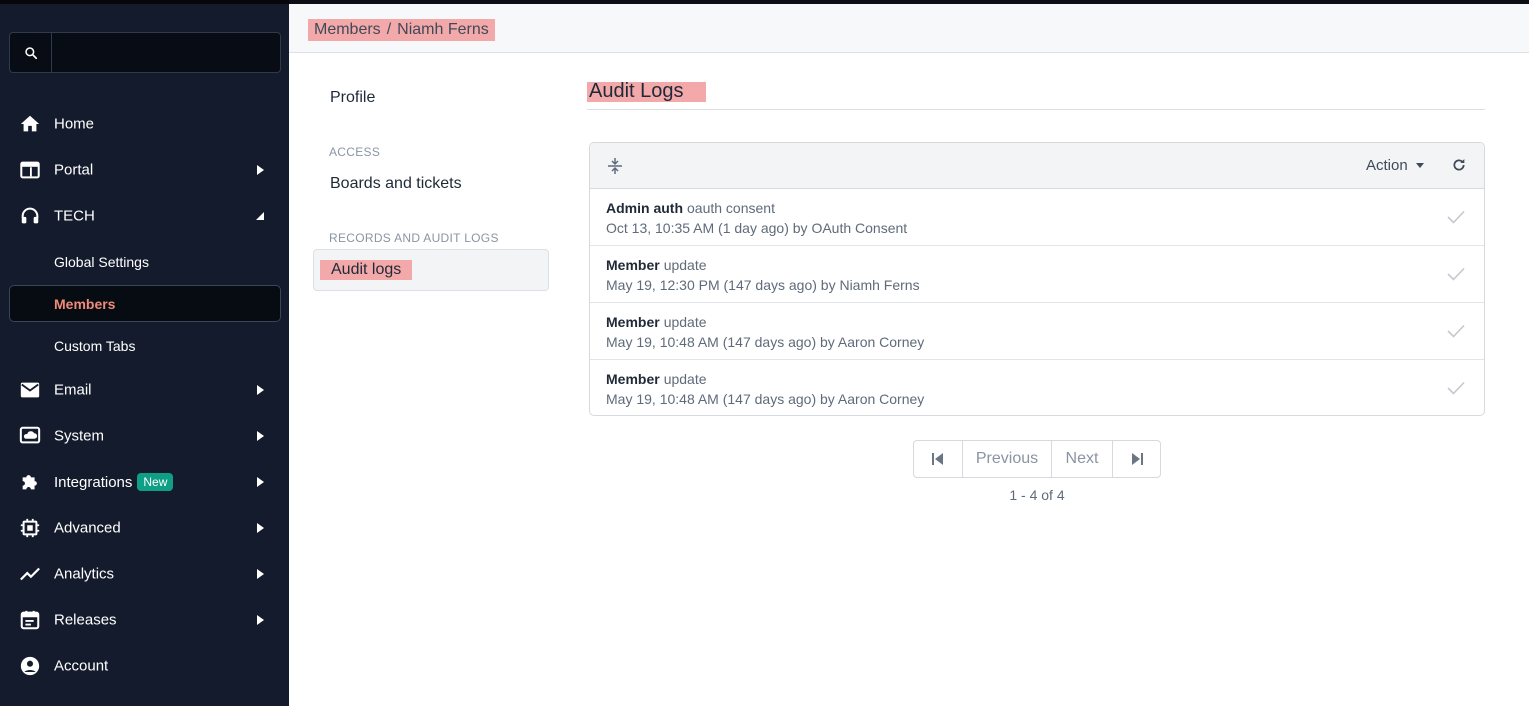  Describe the element at coordinates (30, 666) in the screenshot. I see `account-icon` at that location.